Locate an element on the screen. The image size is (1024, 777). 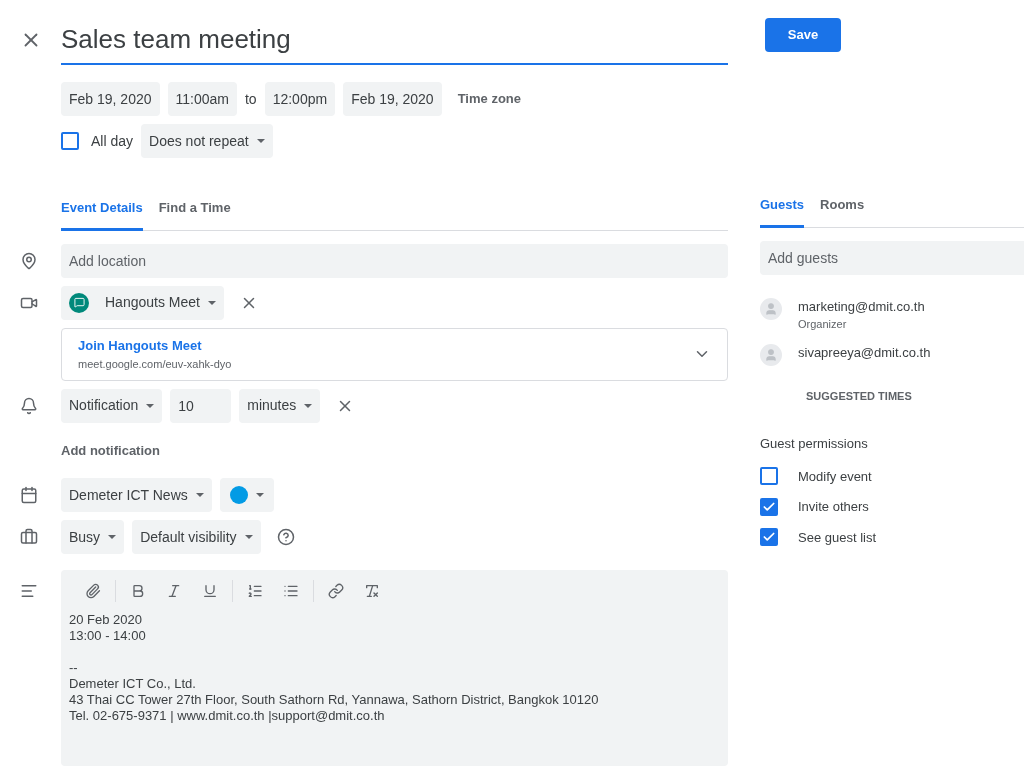
description-line: 43 Thai CC Tower 27th Floor, South Sathorn Rd, Yannawa, Sathorn District, Bangkok 10120 is located at coordinates (334, 700).